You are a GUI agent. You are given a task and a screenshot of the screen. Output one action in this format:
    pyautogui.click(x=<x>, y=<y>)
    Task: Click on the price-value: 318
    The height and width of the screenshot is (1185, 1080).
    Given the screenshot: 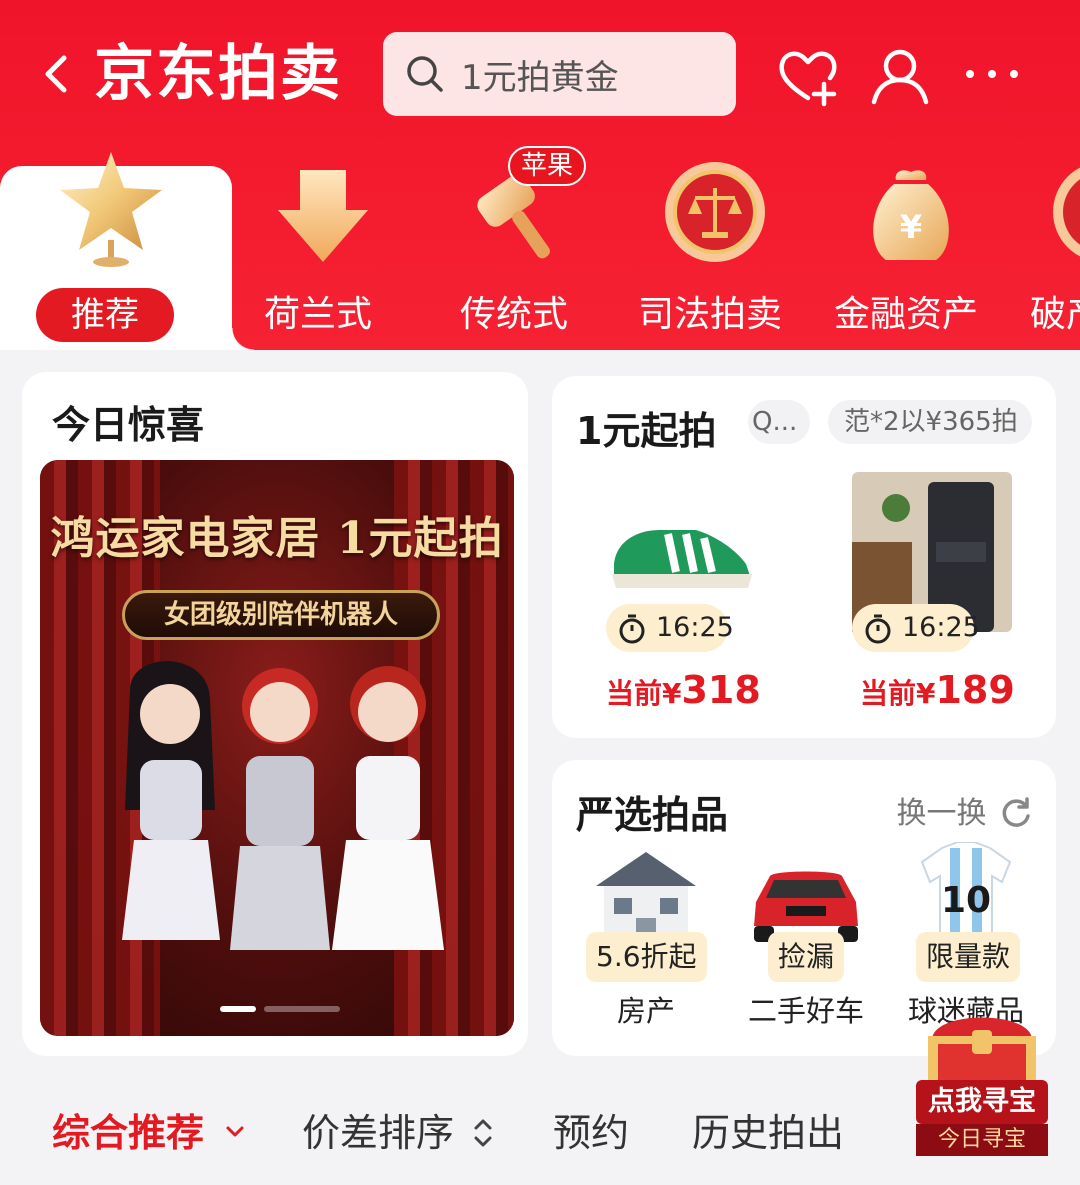 What is the action you would take?
    pyautogui.click(x=721, y=690)
    